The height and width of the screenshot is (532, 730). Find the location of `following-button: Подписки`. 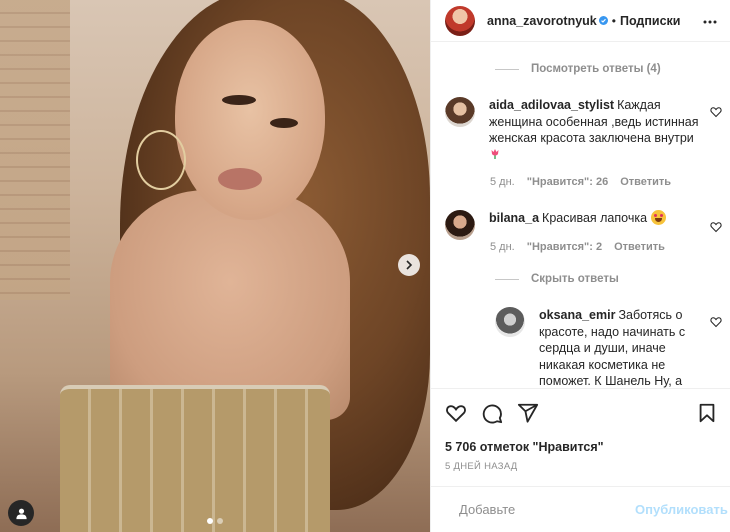

following-button: Подписки is located at coordinates (650, 21).